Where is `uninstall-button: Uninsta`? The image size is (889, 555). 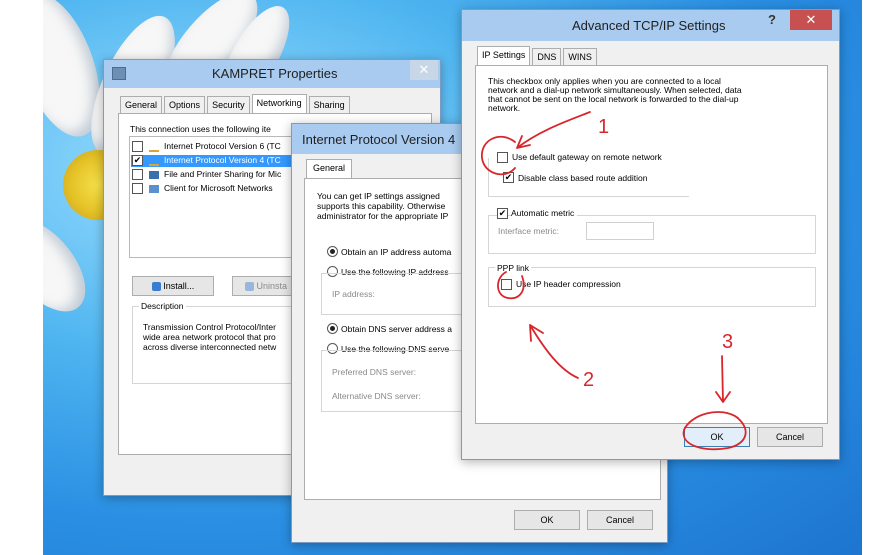 uninstall-button: Uninsta is located at coordinates (266, 286).